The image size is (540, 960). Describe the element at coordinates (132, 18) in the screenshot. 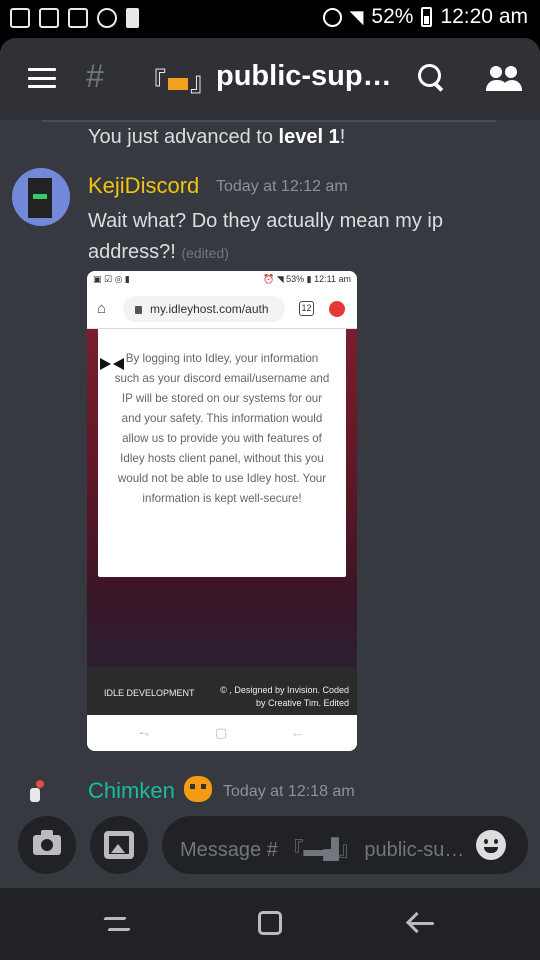

I see `phone-icon` at that location.